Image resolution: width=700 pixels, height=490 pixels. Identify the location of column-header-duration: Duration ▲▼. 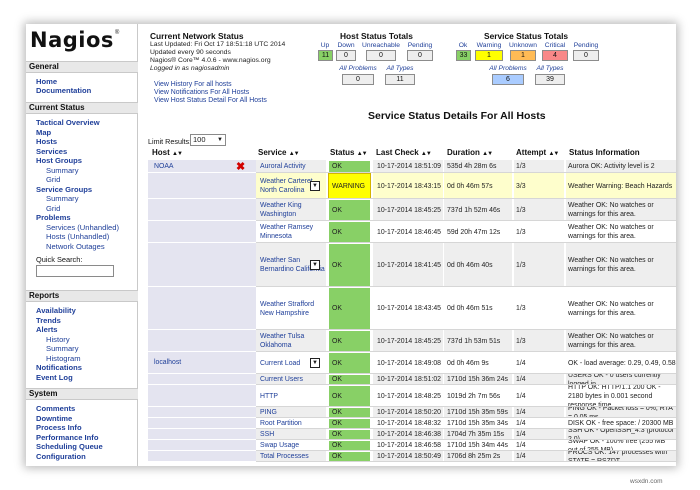
(470, 152).